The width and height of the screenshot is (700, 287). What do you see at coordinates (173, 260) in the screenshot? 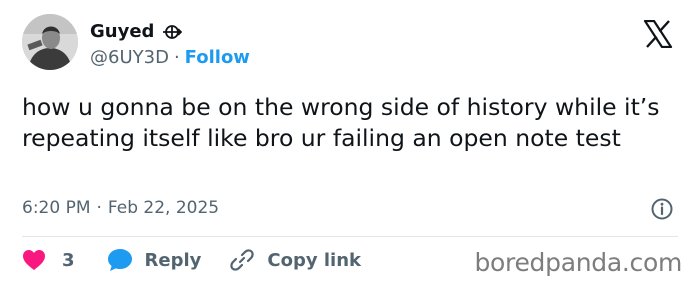
I see `reply-label: Reply` at bounding box center [173, 260].